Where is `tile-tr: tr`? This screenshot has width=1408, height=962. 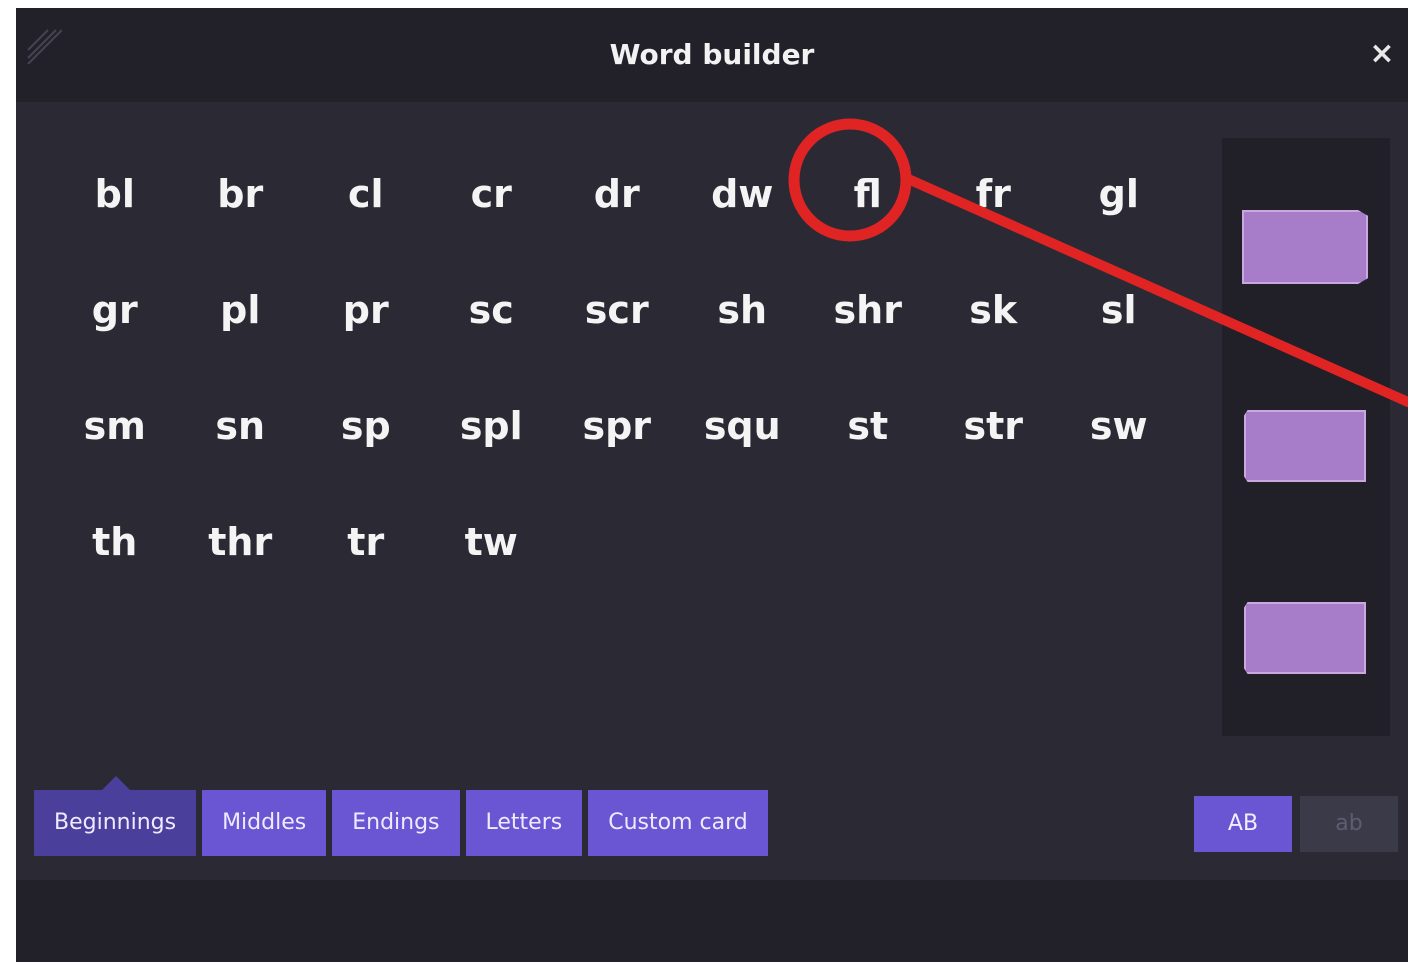
tile-tr: tr is located at coordinates (366, 542).